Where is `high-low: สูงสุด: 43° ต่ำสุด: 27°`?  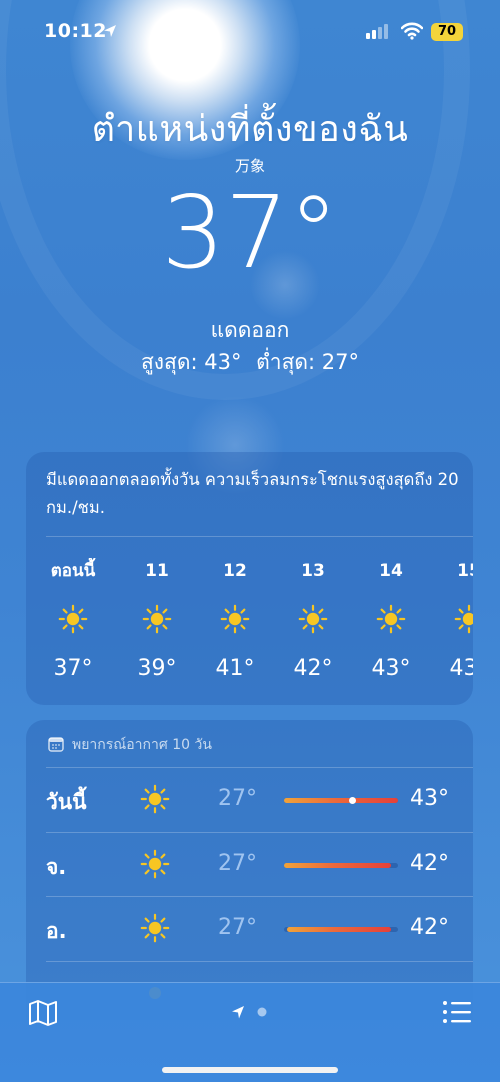
high-low: สูงสุด: 43° ต่ำสุด: 27° is located at coordinates (250, 362).